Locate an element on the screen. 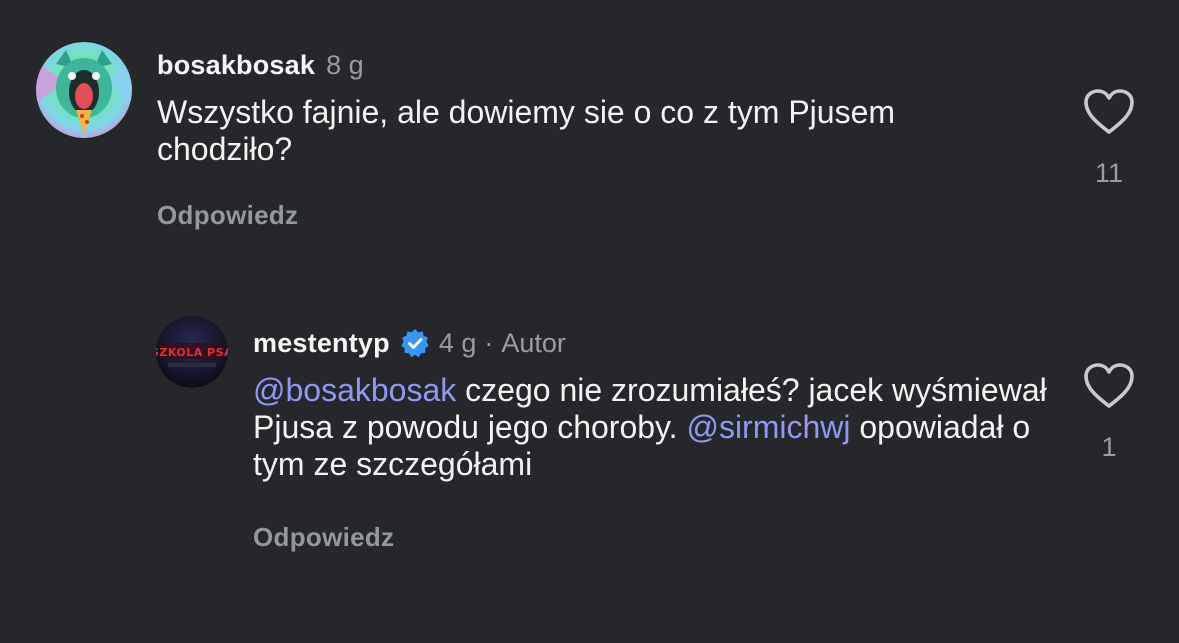  username: mestentyp is located at coordinates (321, 343).